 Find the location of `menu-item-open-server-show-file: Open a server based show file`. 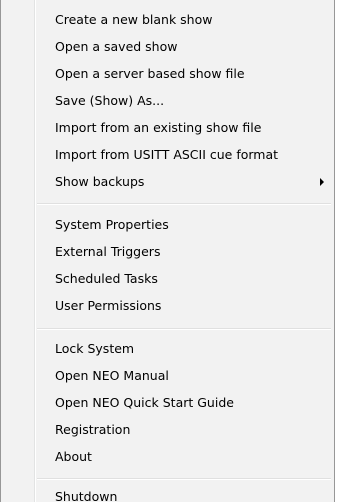

menu-item-open-server-show-file: Open a server based show file is located at coordinates (167, 74).